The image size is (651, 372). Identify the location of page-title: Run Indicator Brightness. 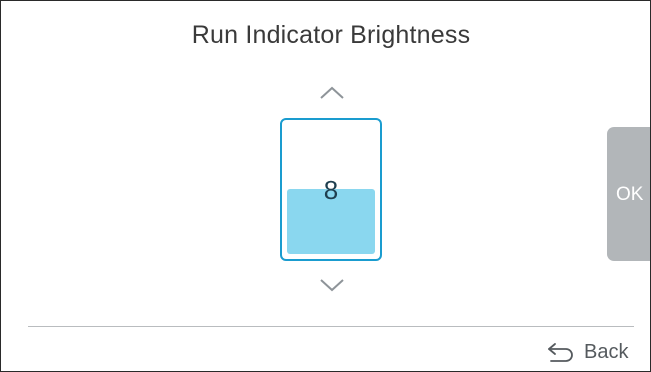
(331, 35).